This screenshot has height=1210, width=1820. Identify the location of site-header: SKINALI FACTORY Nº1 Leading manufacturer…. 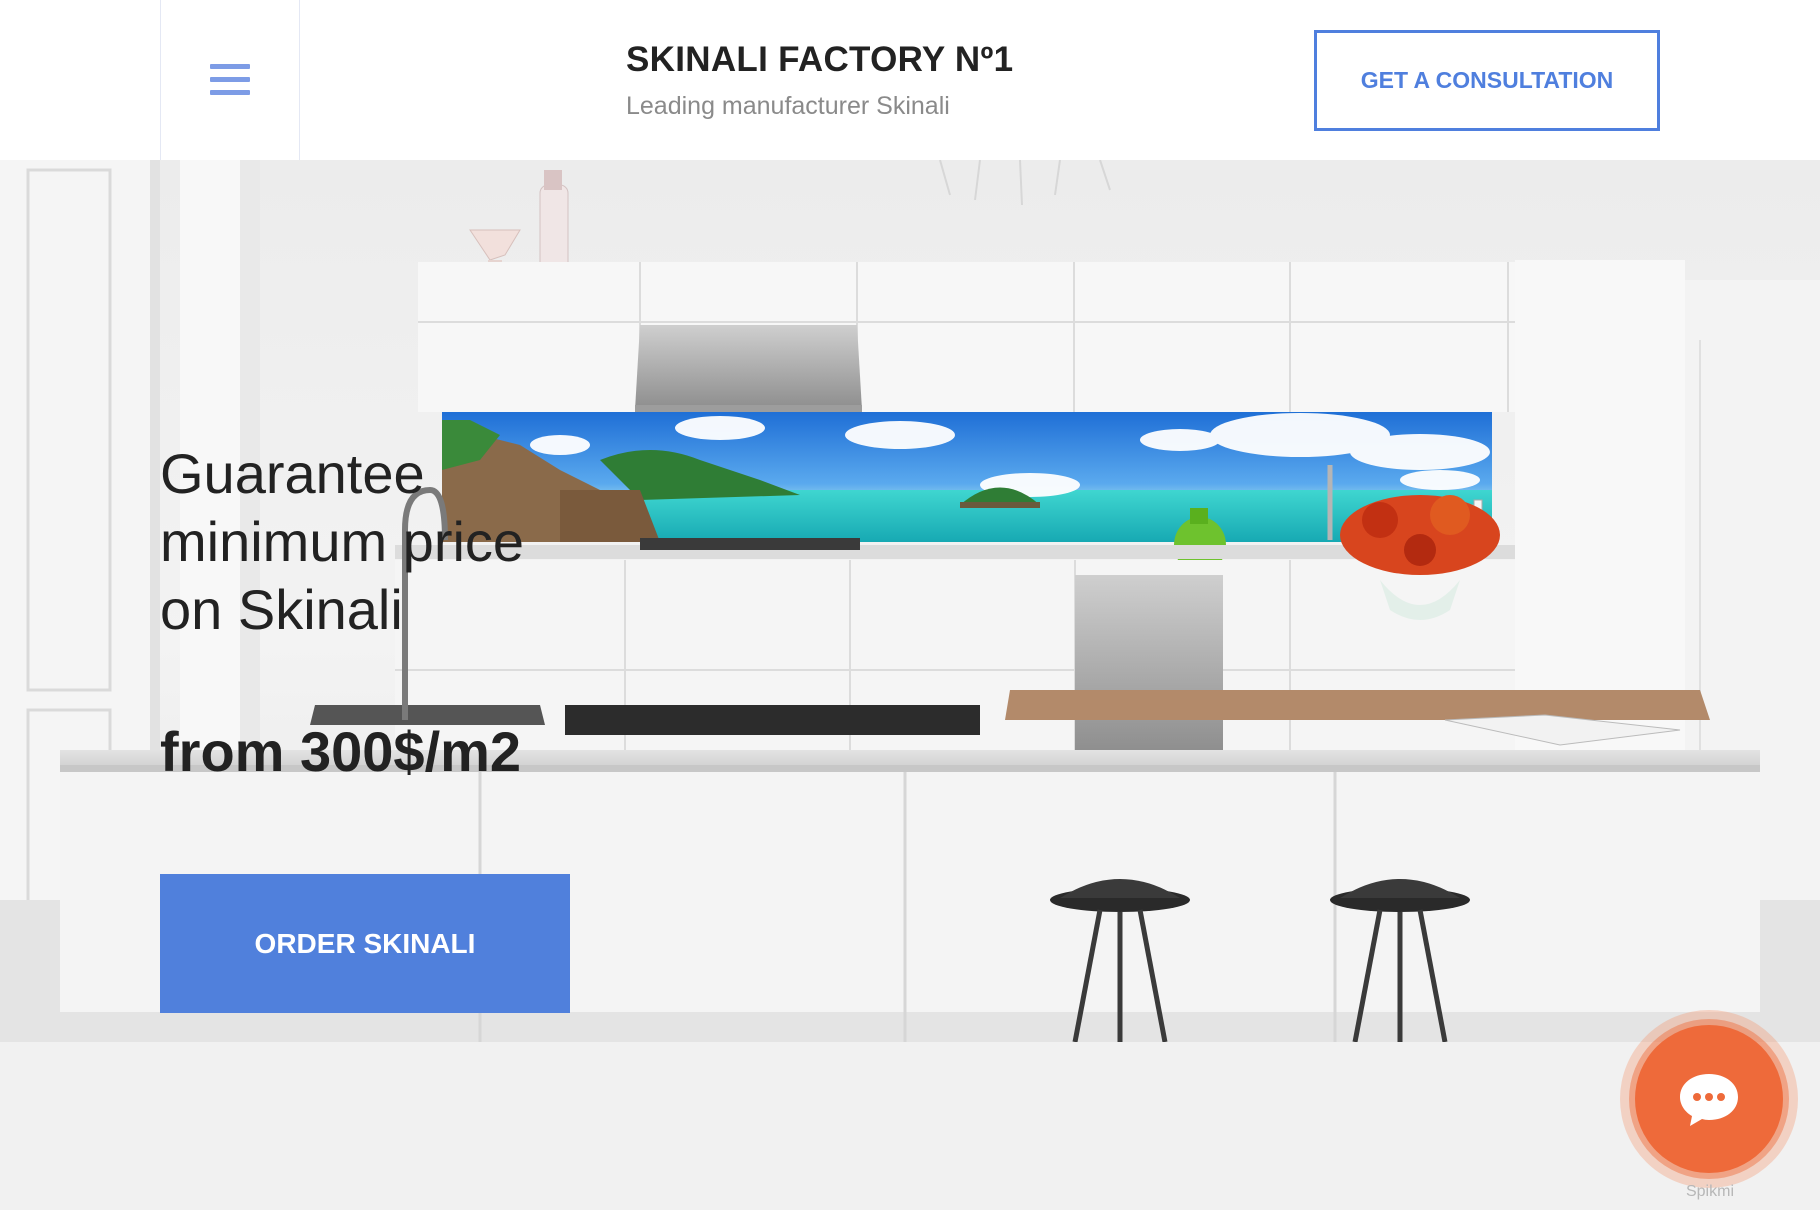
(910, 80).